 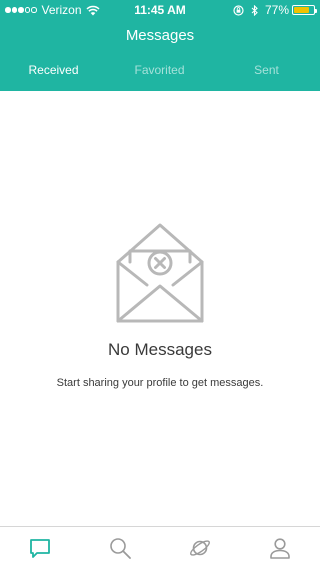 I want to click on status-right: 77%, so click(x=275, y=10).